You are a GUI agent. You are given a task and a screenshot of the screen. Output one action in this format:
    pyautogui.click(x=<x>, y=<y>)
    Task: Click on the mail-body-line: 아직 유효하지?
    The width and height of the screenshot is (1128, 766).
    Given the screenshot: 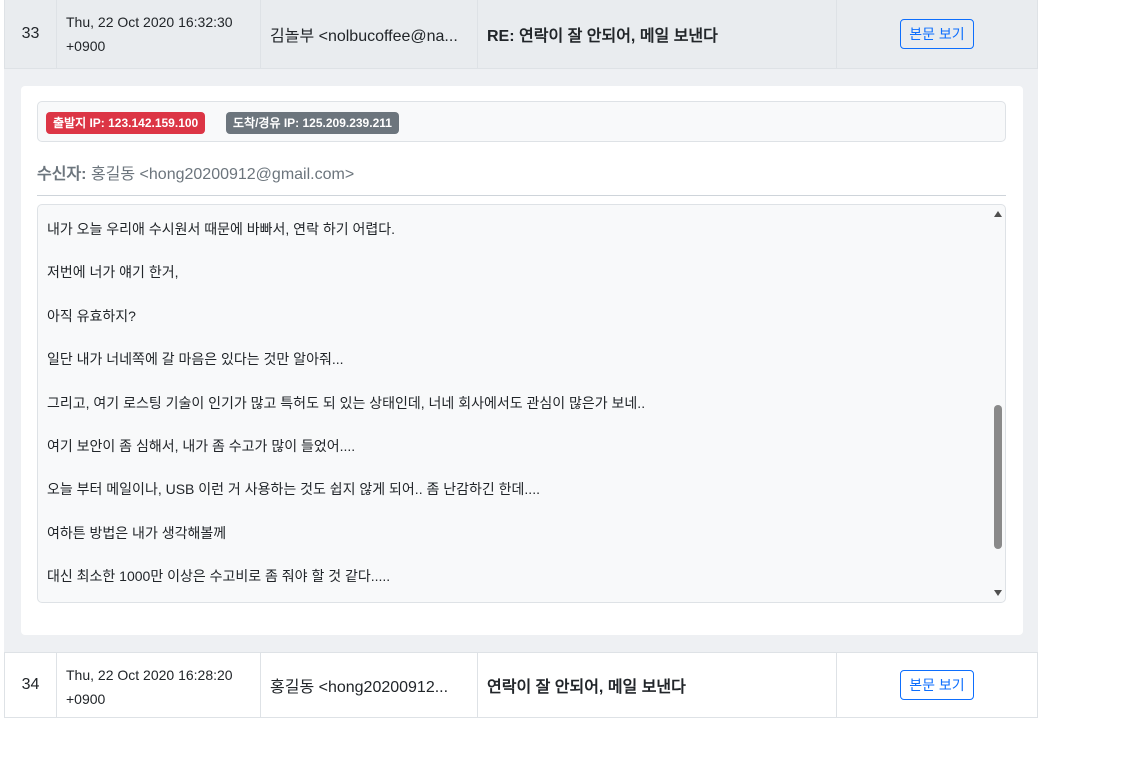 What is the action you would take?
    pyautogui.click(x=91, y=315)
    